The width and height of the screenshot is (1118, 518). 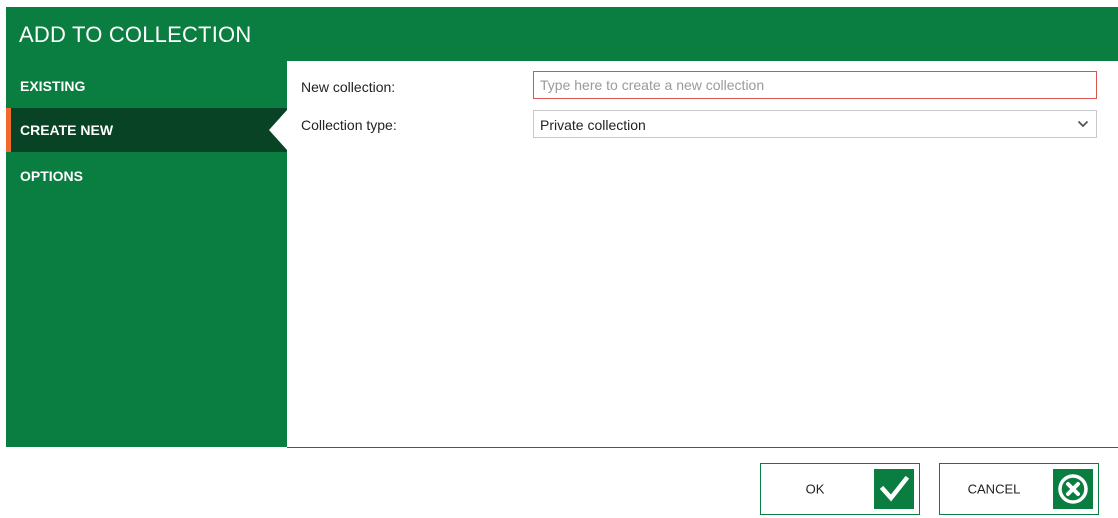 I want to click on sidebar-item-label: EXISTING, so click(x=53, y=86).